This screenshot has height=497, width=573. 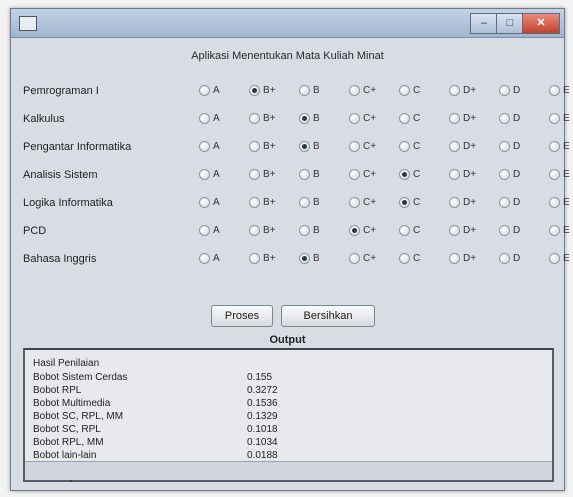 I want to click on result-name: Bobot Sistem Cerdas, so click(x=80, y=377).